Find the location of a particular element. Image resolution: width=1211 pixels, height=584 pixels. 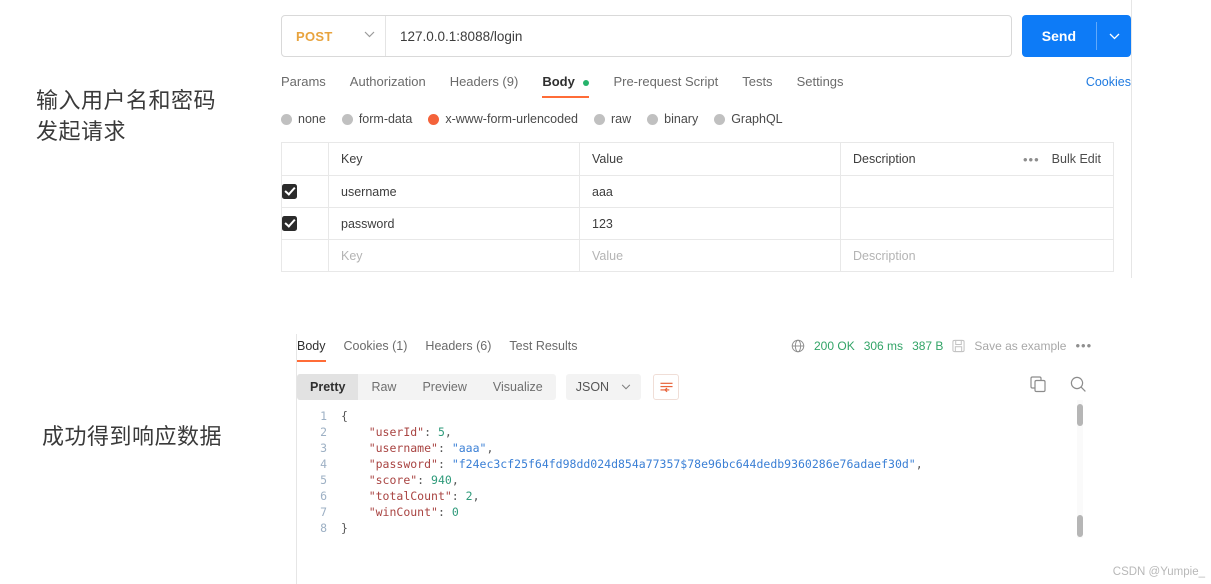

radio-binary-icon is located at coordinates (653, 119).